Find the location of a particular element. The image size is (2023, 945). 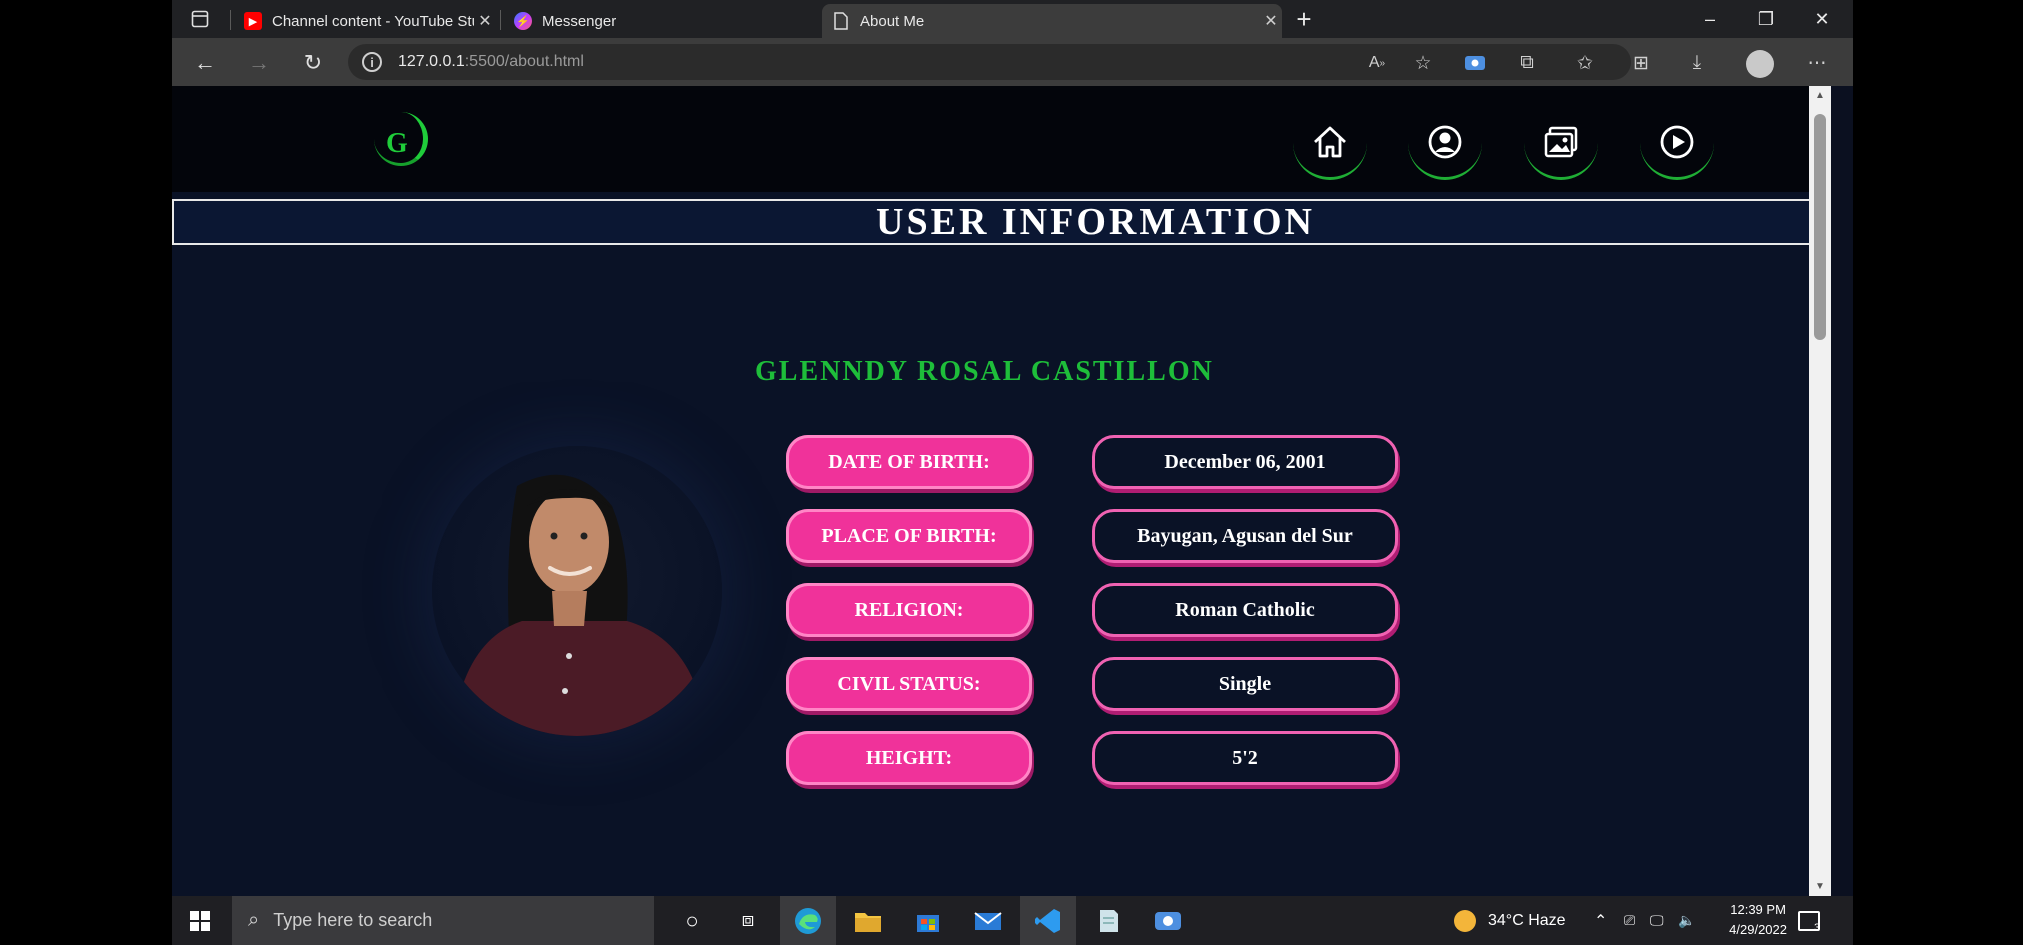

value-religion: Roman Catholic is located at coordinates (1245, 610).